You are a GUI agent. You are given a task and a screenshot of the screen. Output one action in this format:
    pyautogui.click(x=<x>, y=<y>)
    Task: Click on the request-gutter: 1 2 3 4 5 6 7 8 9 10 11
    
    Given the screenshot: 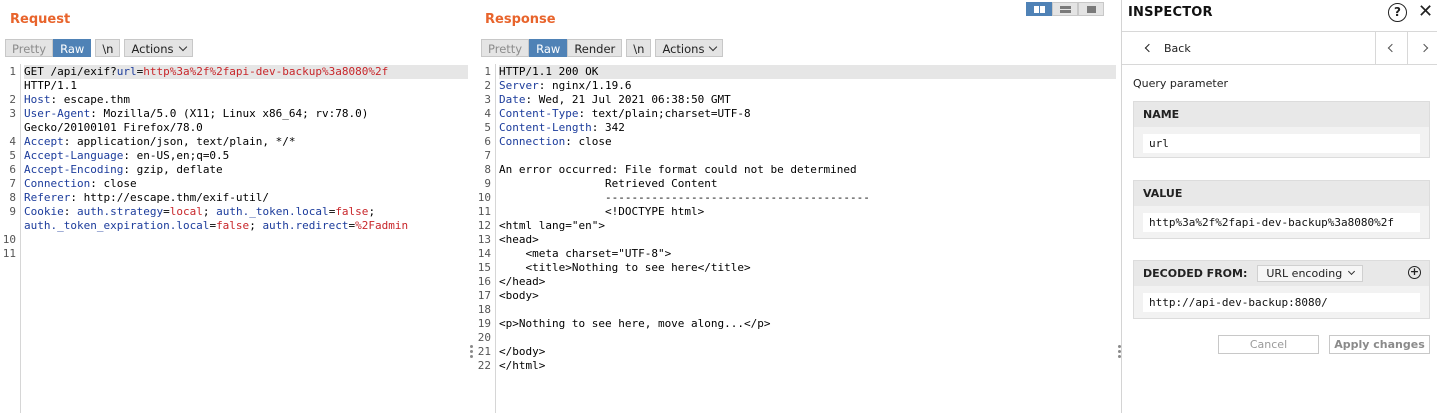 What is the action you would take?
    pyautogui.click(x=10, y=238)
    